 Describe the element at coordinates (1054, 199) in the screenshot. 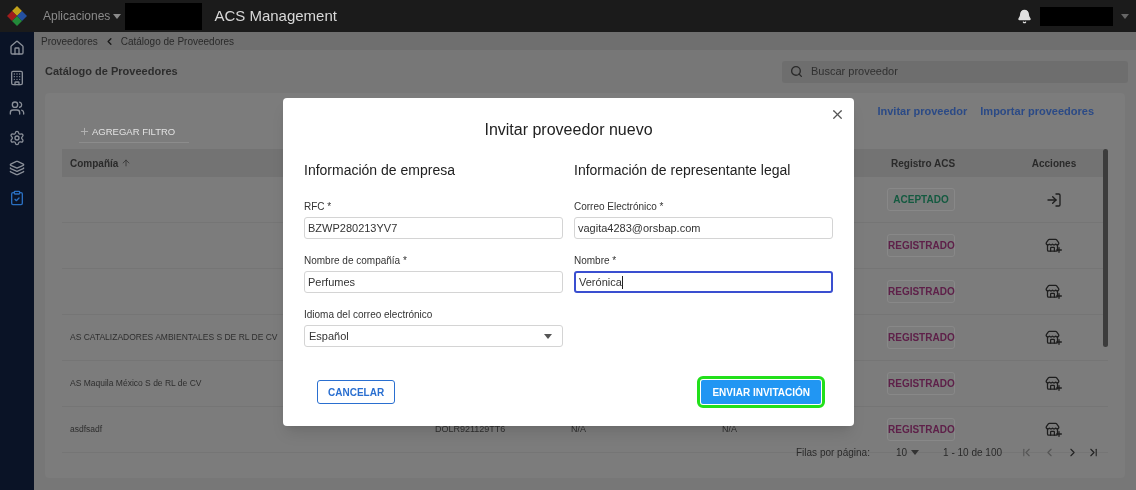

I see `login-icon` at that location.